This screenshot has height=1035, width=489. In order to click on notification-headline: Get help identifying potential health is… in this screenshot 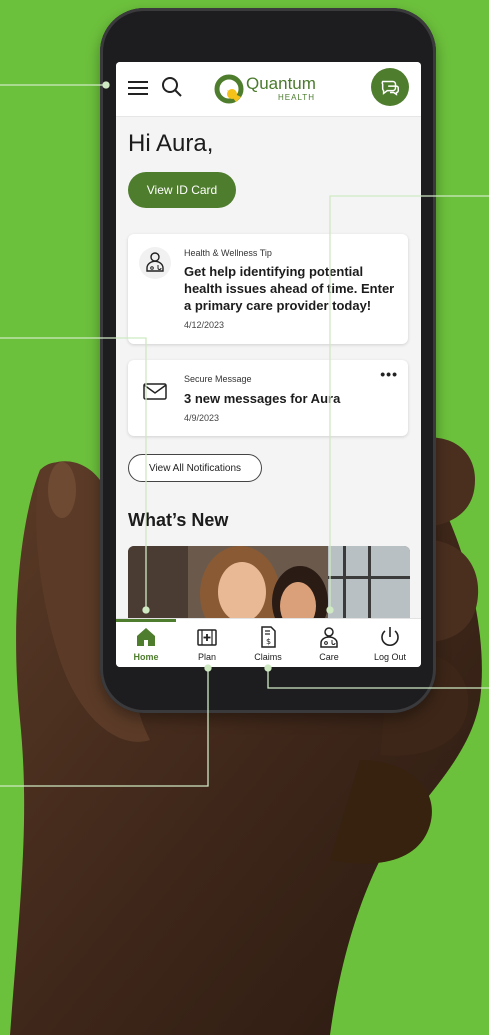, I will do `click(289, 288)`.